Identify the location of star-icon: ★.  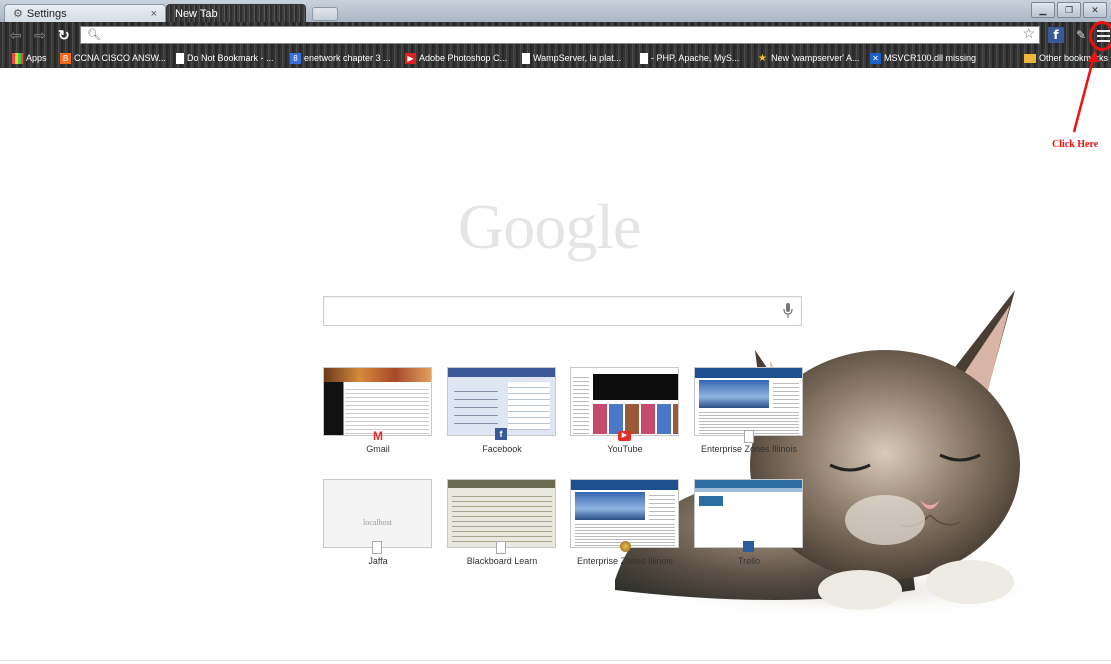
(762, 58).